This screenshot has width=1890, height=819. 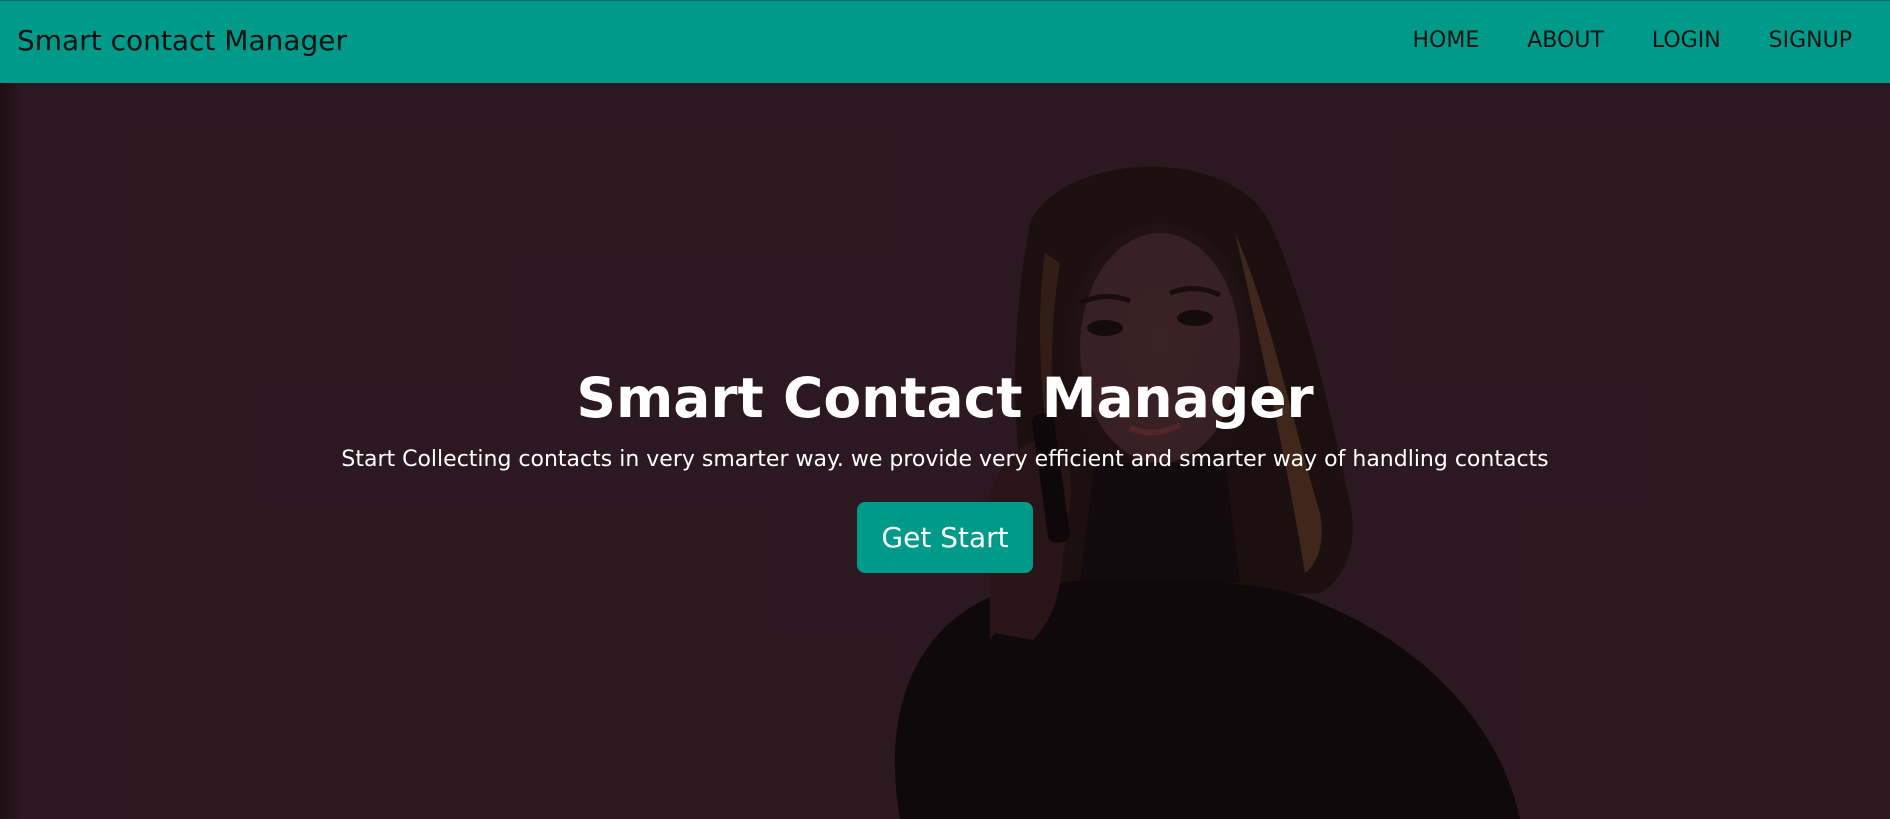 What do you see at coordinates (1810, 40) in the screenshot?
I see `nav-link-signup: SIGNUP` at bounding box center [1810, 40].